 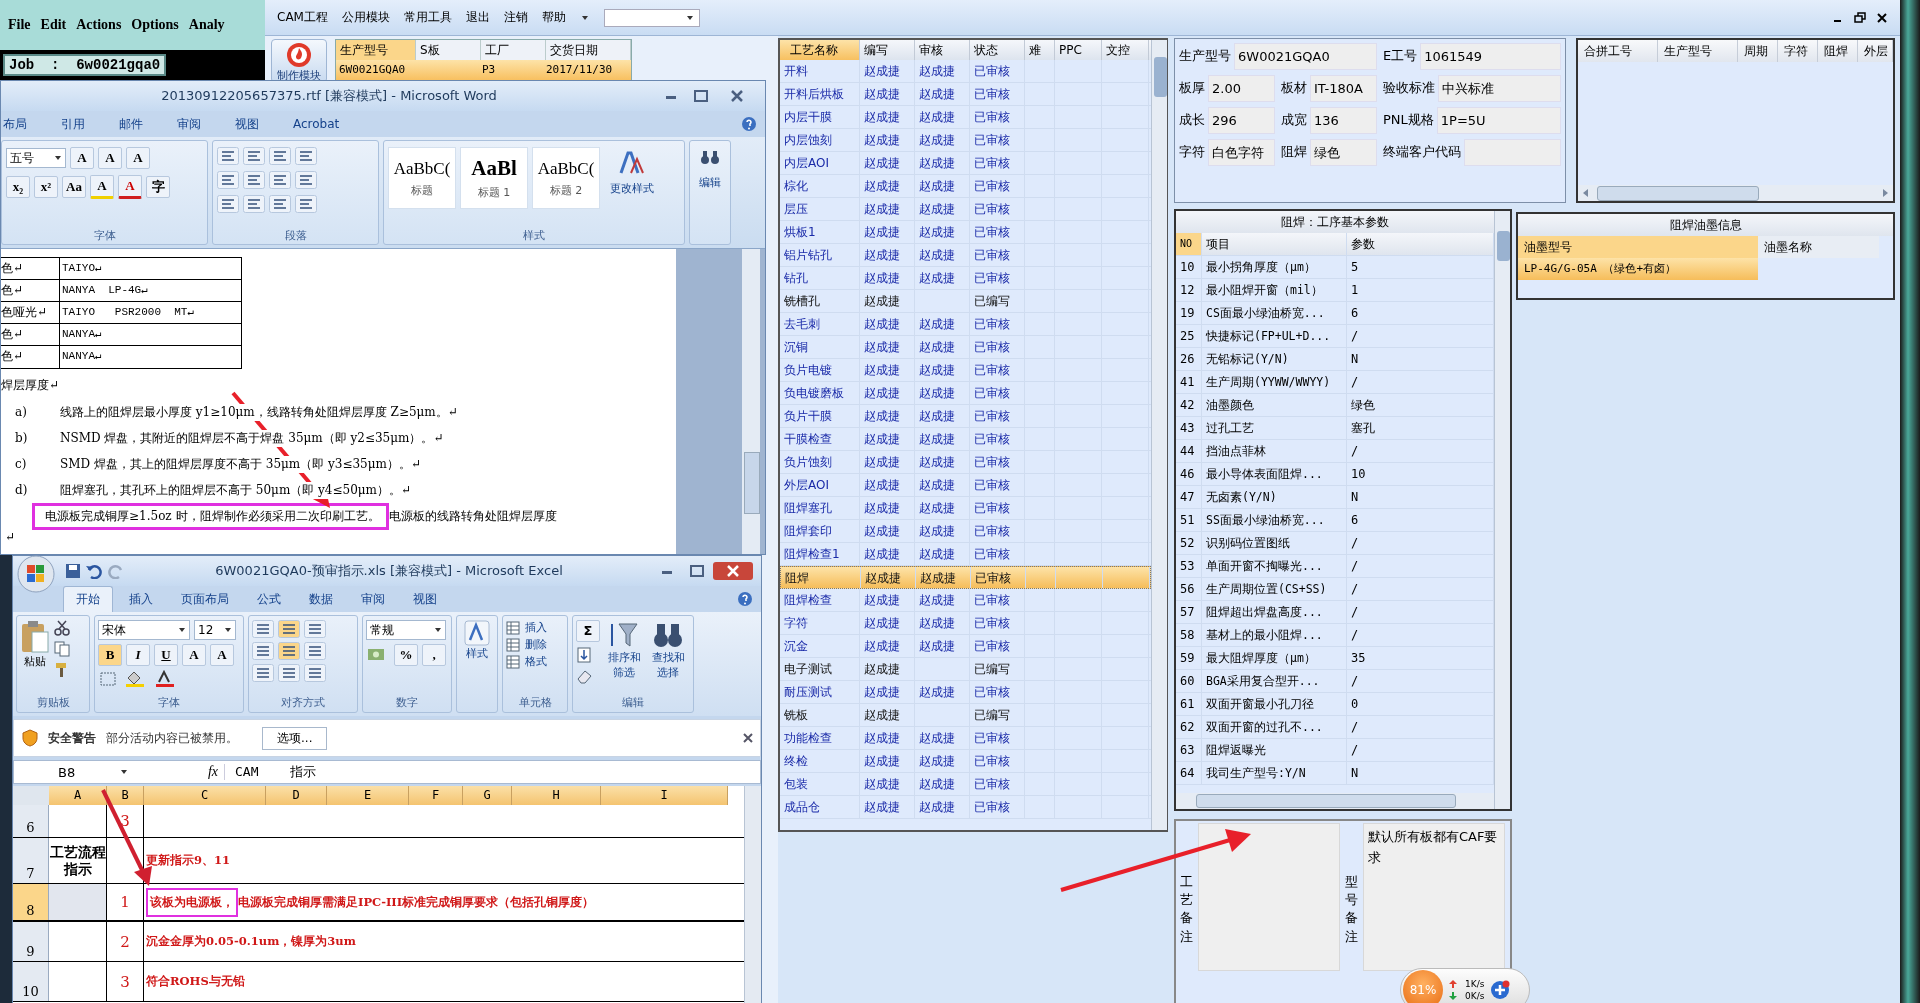 I want to click on process-row: 钻孔 赵成捷 赵成捷 已审核, so click(x=965, y=278).